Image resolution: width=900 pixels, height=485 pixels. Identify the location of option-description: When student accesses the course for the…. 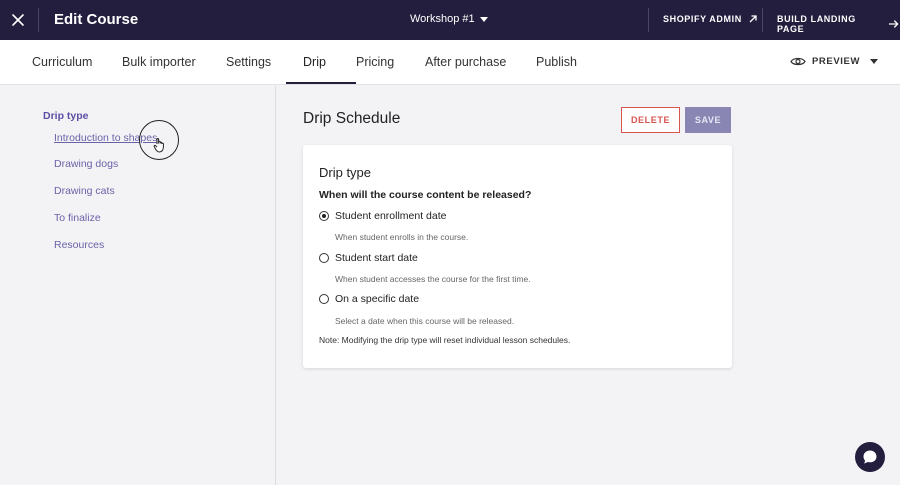
(433, 279).